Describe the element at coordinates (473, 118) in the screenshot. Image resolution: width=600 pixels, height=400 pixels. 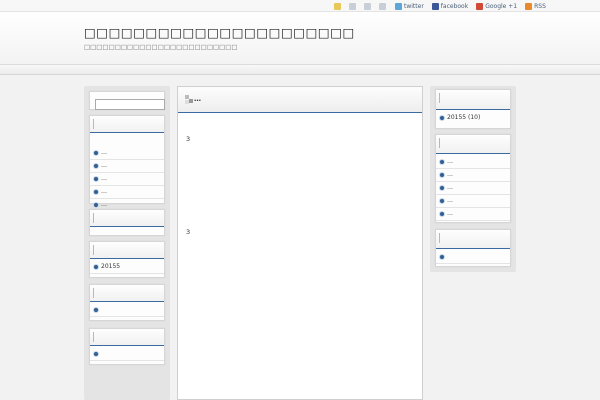
I see `archive-item: 20155 (10)` at that location.